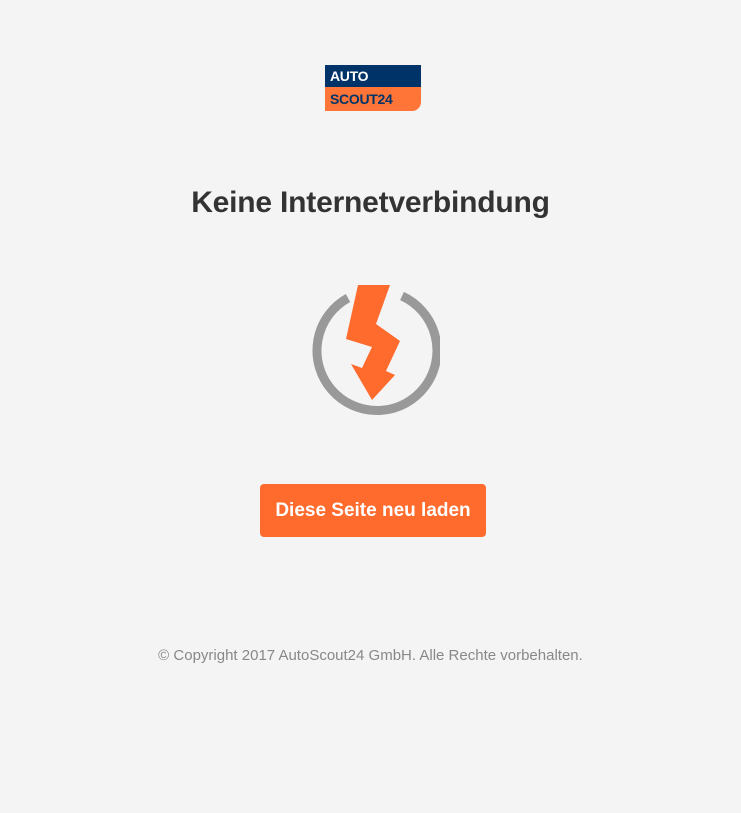 Image resolution: width=741 pixels, height=813 pixels. What do you see at coordinates (373, 99) in the screenshot?
I see `logo-line-scout24: SCOUT24` at bounding box center [373, 99].